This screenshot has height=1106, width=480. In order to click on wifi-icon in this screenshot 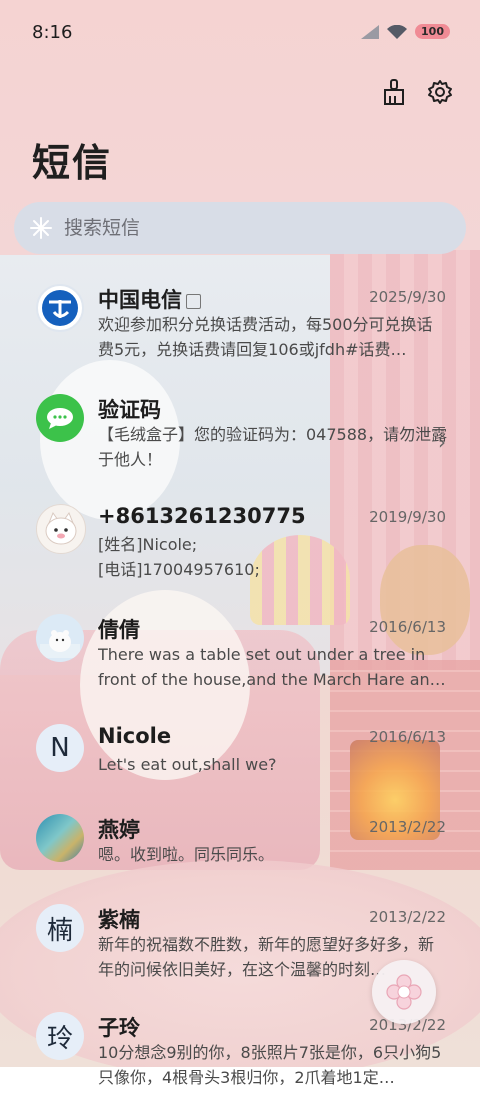, I will do `click(397, 31)`.